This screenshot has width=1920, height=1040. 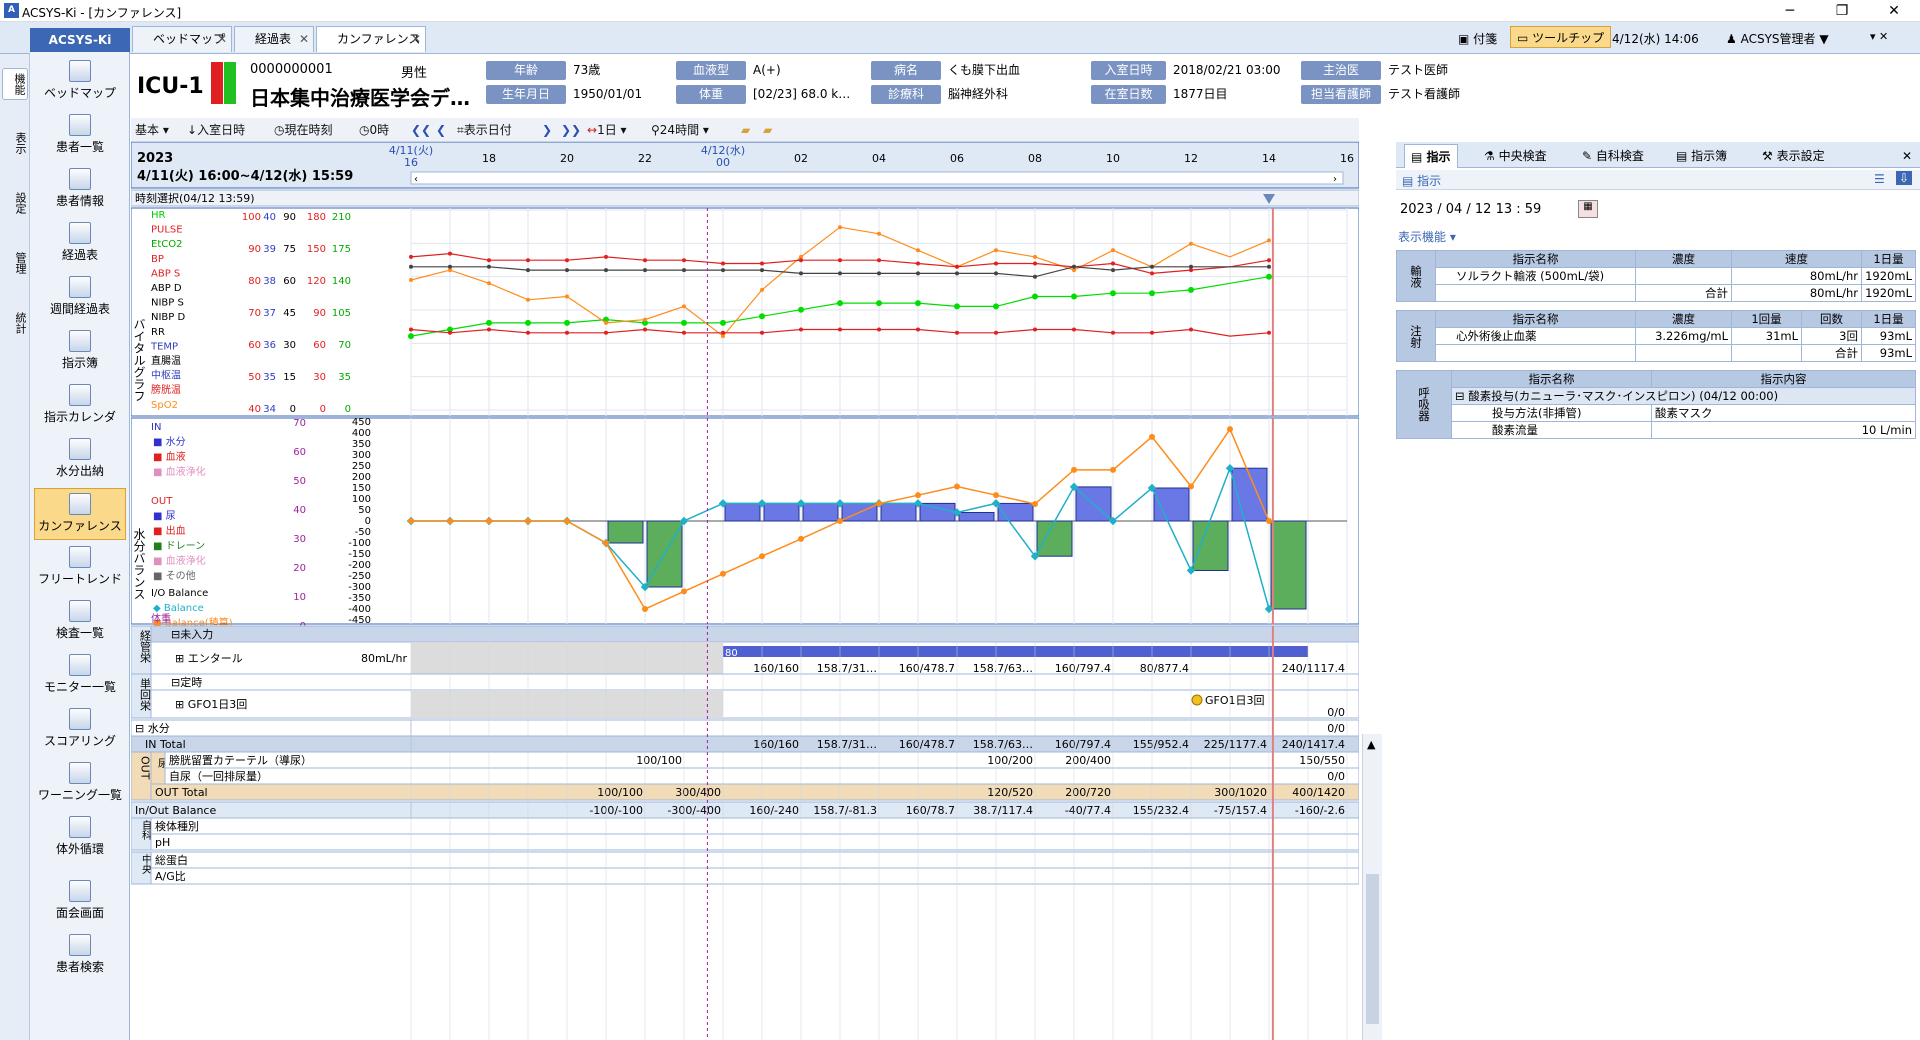 I want to click on window-title: ACSYS-Ki - [カンファレンス], so click(x=102, y=13).